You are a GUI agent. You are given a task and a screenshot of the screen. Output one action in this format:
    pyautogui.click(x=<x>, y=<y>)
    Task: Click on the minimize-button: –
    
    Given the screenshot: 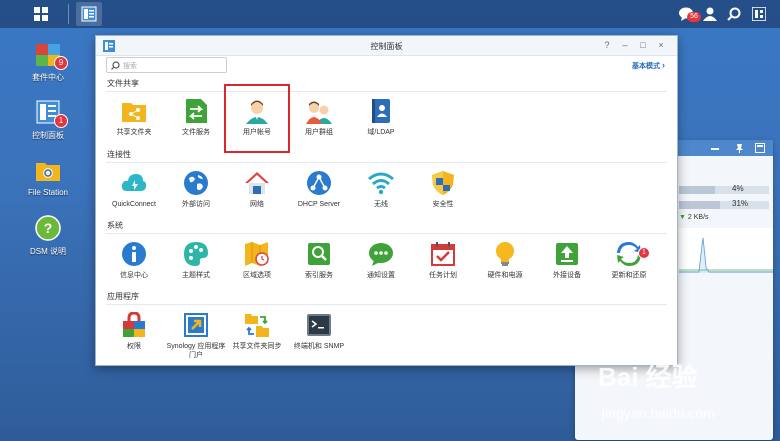 What is the action you would take?
    pyautogui.click(x=625, y=45)
    